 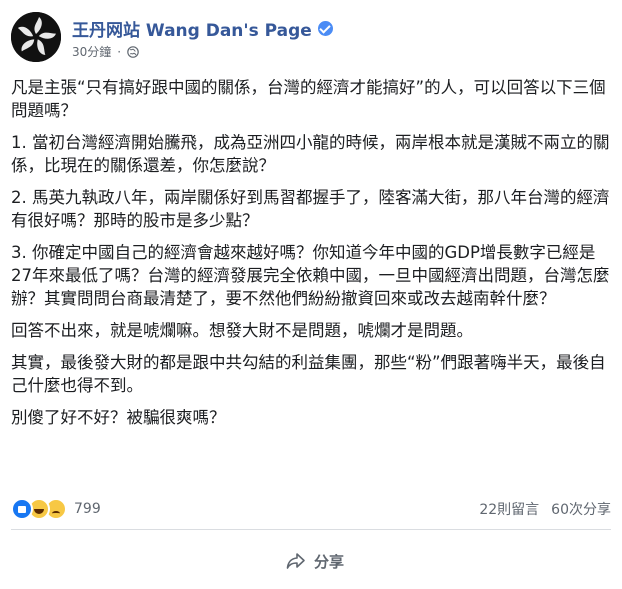 What do you see at coordinates (509, 509) in the screenshot?
I see `comment-count: 22則留言` at bounding box center [509, 509].